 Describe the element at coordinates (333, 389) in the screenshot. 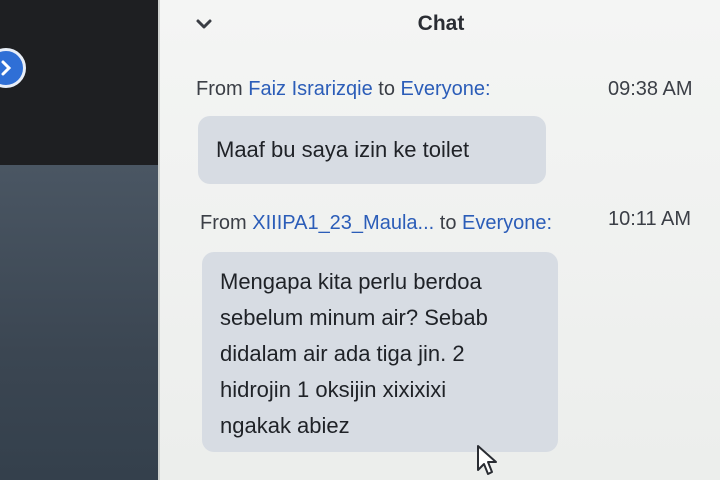

I see `message-line: hidrojin 1 oksijin xixixixi` at that location.